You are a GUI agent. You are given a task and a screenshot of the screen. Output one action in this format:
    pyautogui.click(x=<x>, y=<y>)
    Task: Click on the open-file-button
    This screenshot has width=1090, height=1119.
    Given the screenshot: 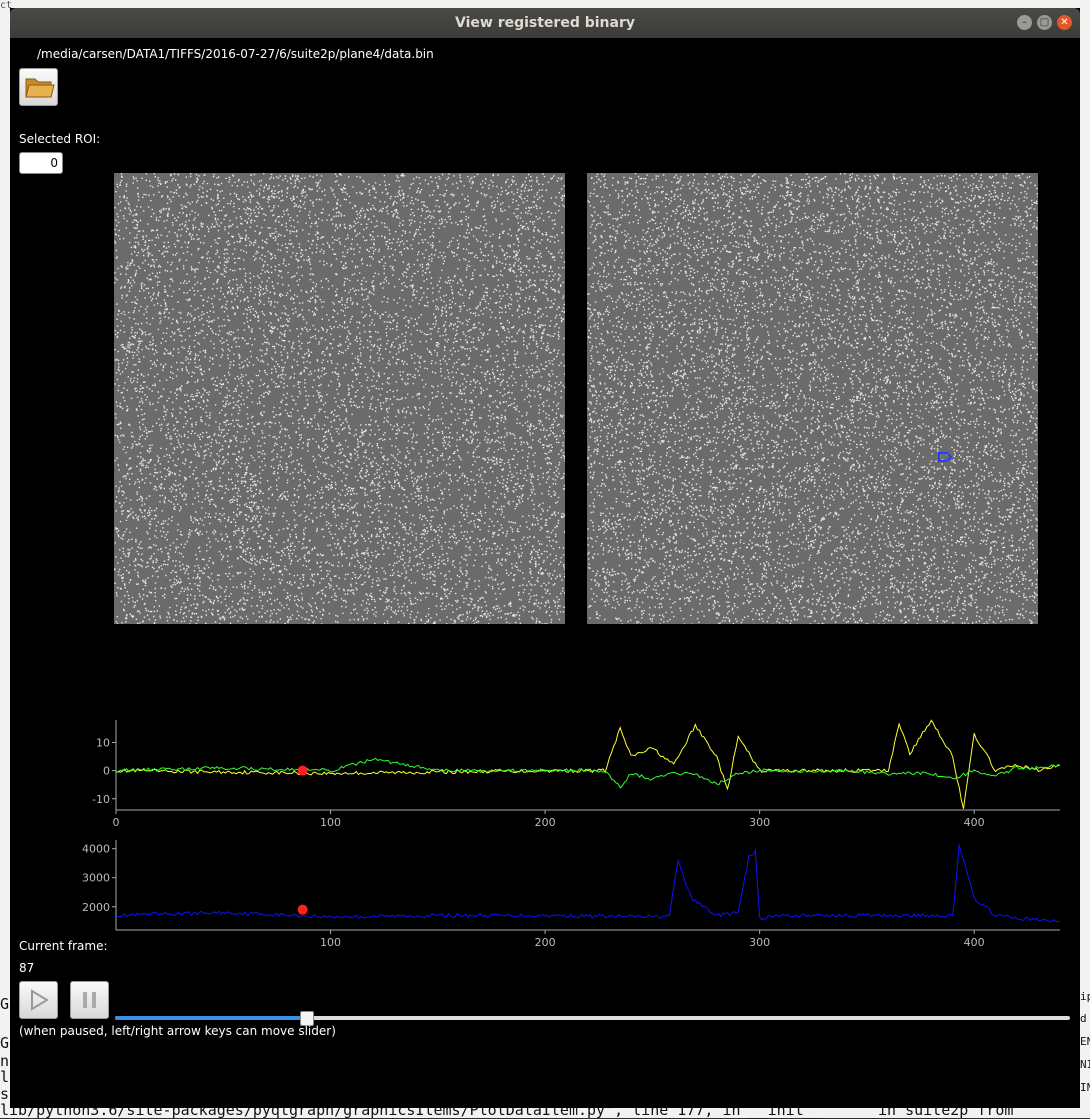 What is the action you would take?
    pyautogui.click(x=38, y=87)
    